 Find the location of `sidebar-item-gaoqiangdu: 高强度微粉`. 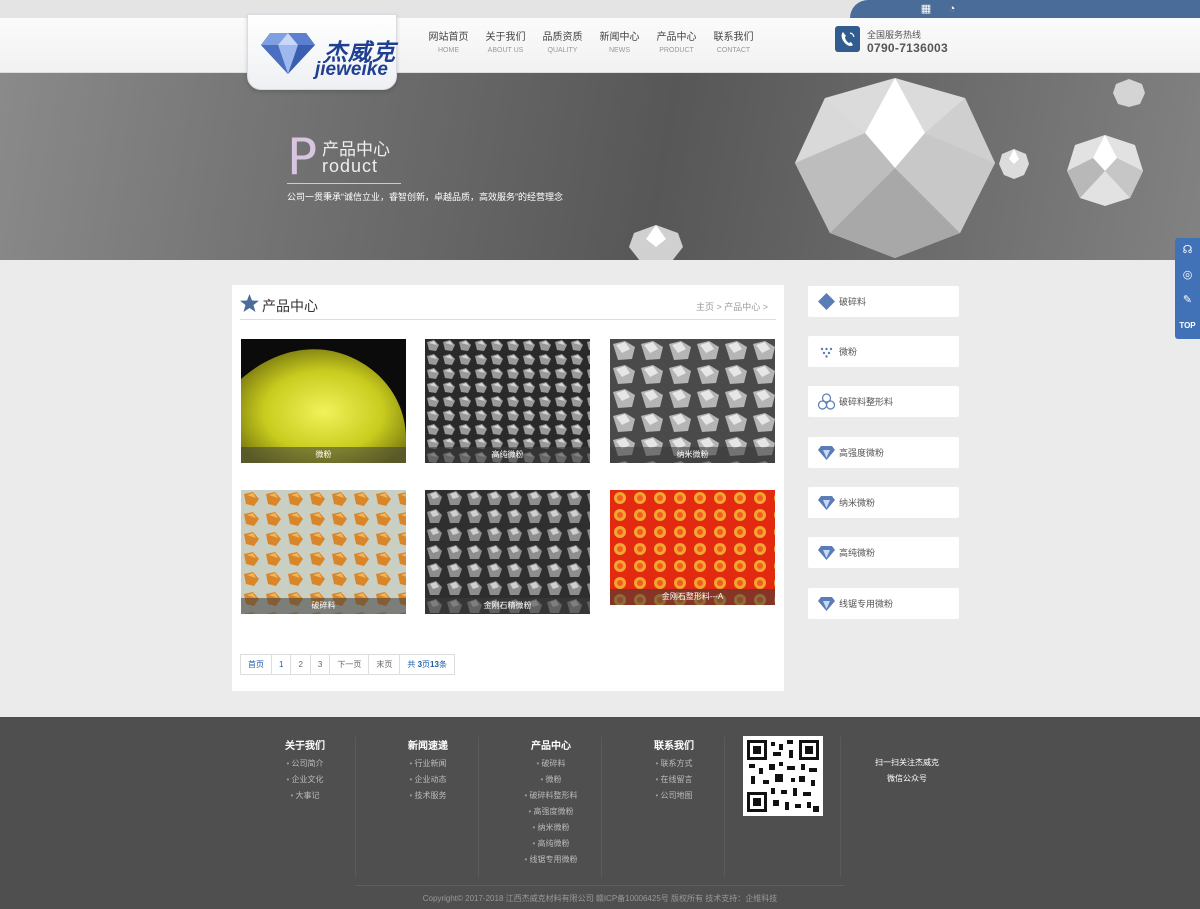

sidebar-item-gaoqiangdu: 高强度微粉 is located at coordinates (883, 452).